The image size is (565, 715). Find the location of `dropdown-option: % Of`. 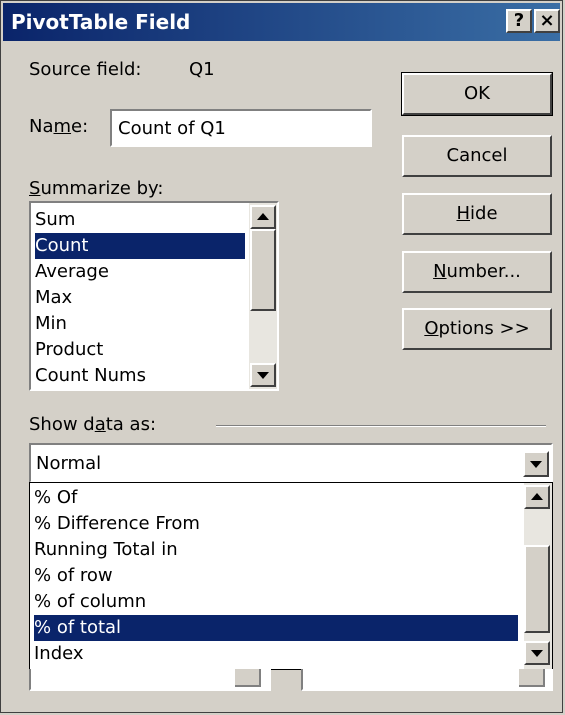

dropdown-option: % Of is located at coordinates (274, 498).